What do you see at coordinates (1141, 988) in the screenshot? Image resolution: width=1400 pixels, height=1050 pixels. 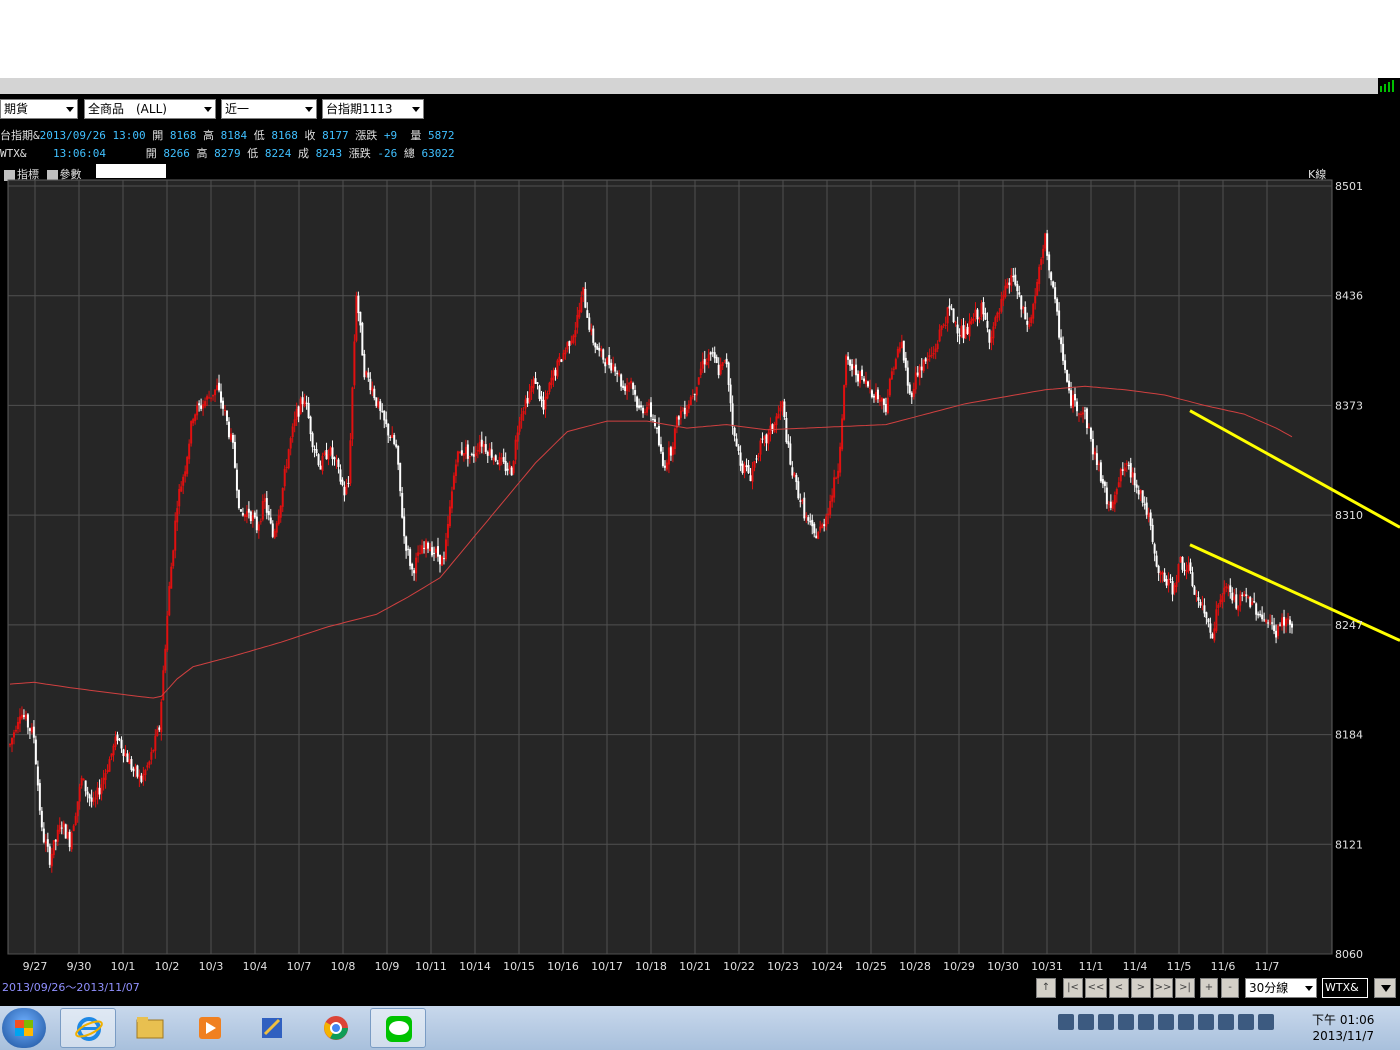 I see `forward-button: >` at bounding box center [1141, 988].